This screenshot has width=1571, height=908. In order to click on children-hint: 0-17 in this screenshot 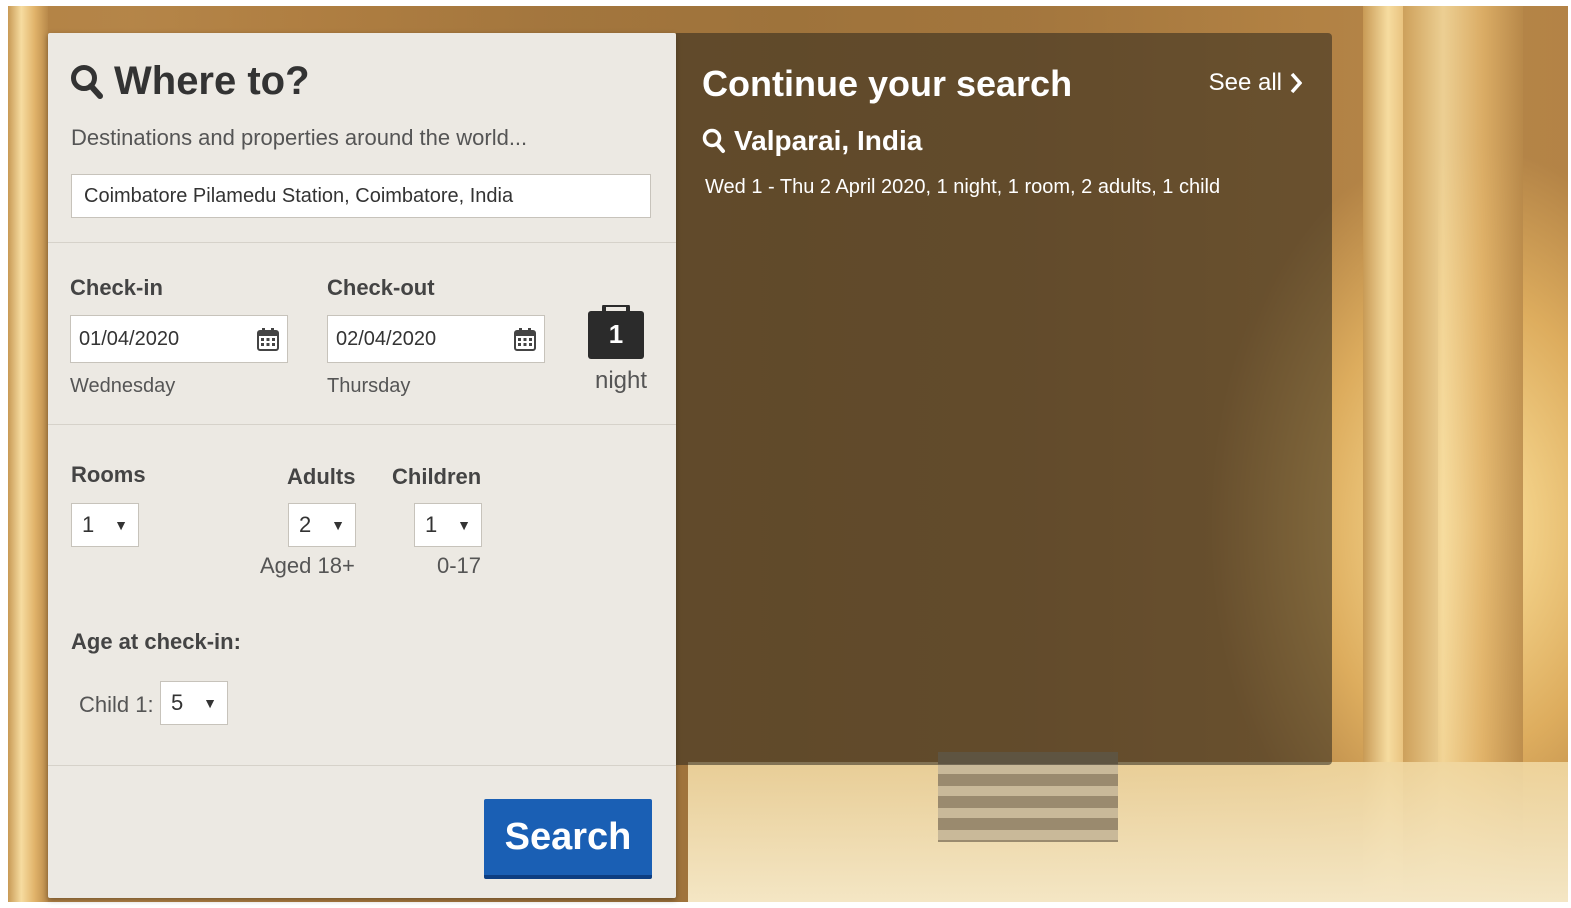, I will do `click(459, 565)`.